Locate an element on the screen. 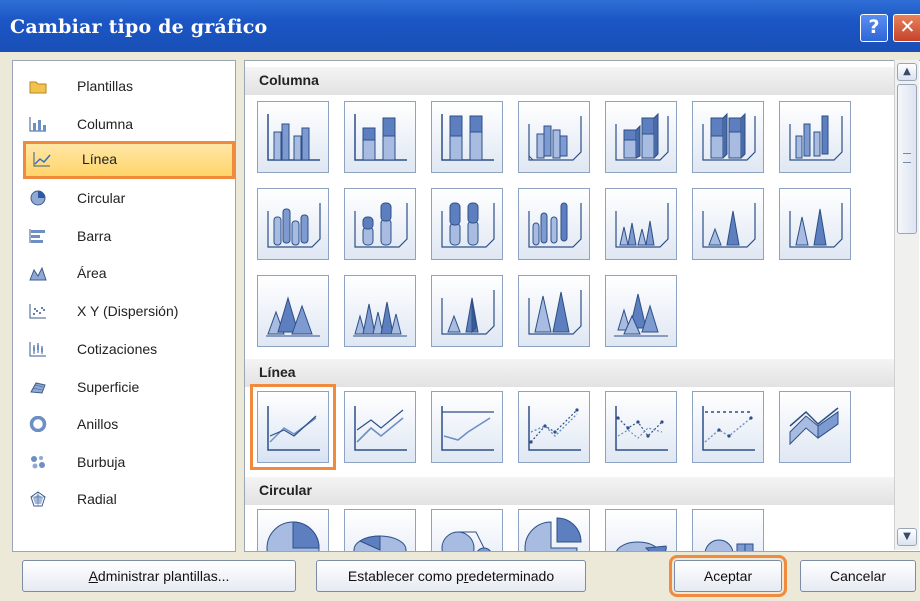  category-label: Cotizaciones is located at coordinates (117, 349).